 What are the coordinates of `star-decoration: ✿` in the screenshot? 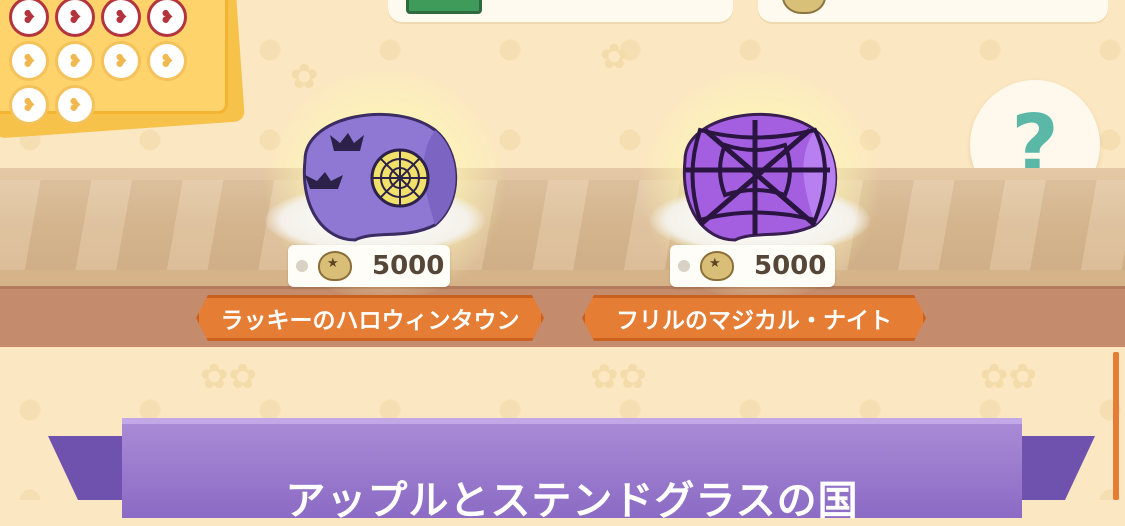 It's located at (614, 57).